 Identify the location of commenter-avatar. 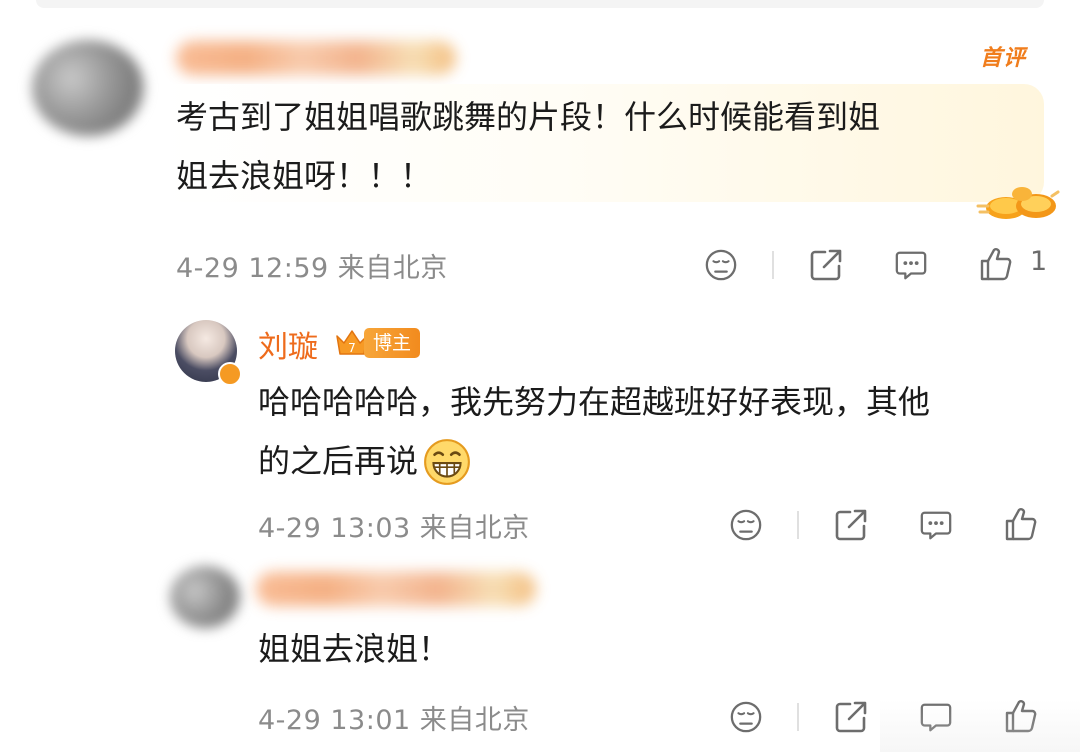
(88, 88).